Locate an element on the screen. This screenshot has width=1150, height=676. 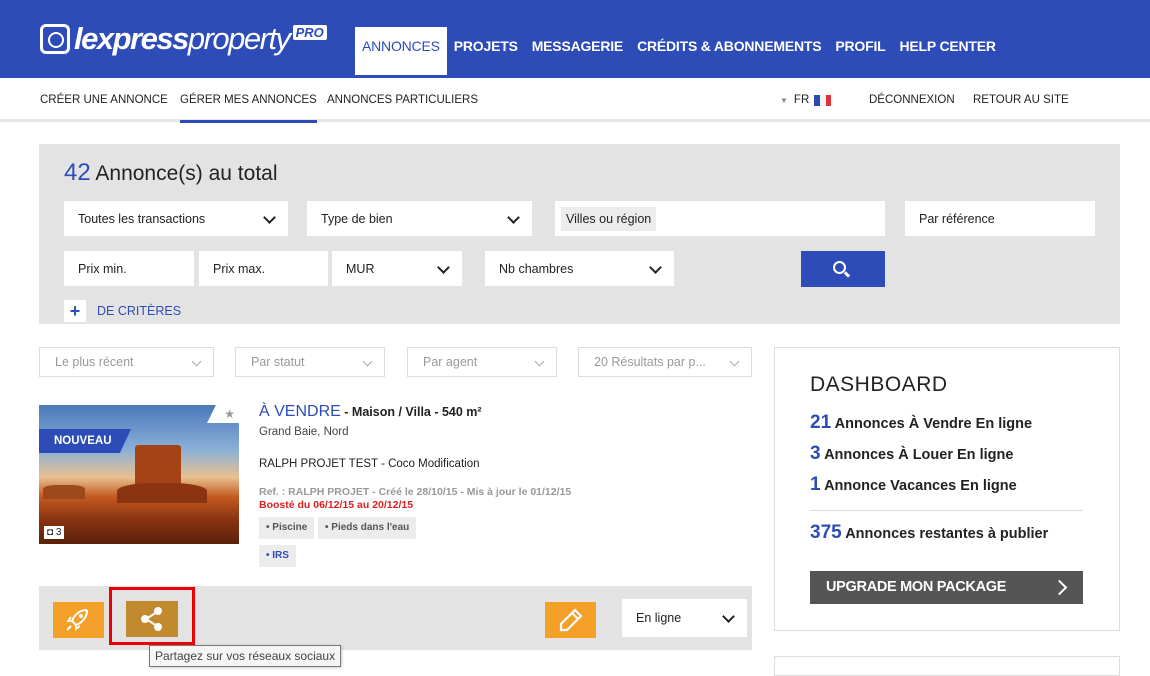
listing-title: À VENDRE - Maison / Villa - 540 m² is located at coordinates (370, 412).